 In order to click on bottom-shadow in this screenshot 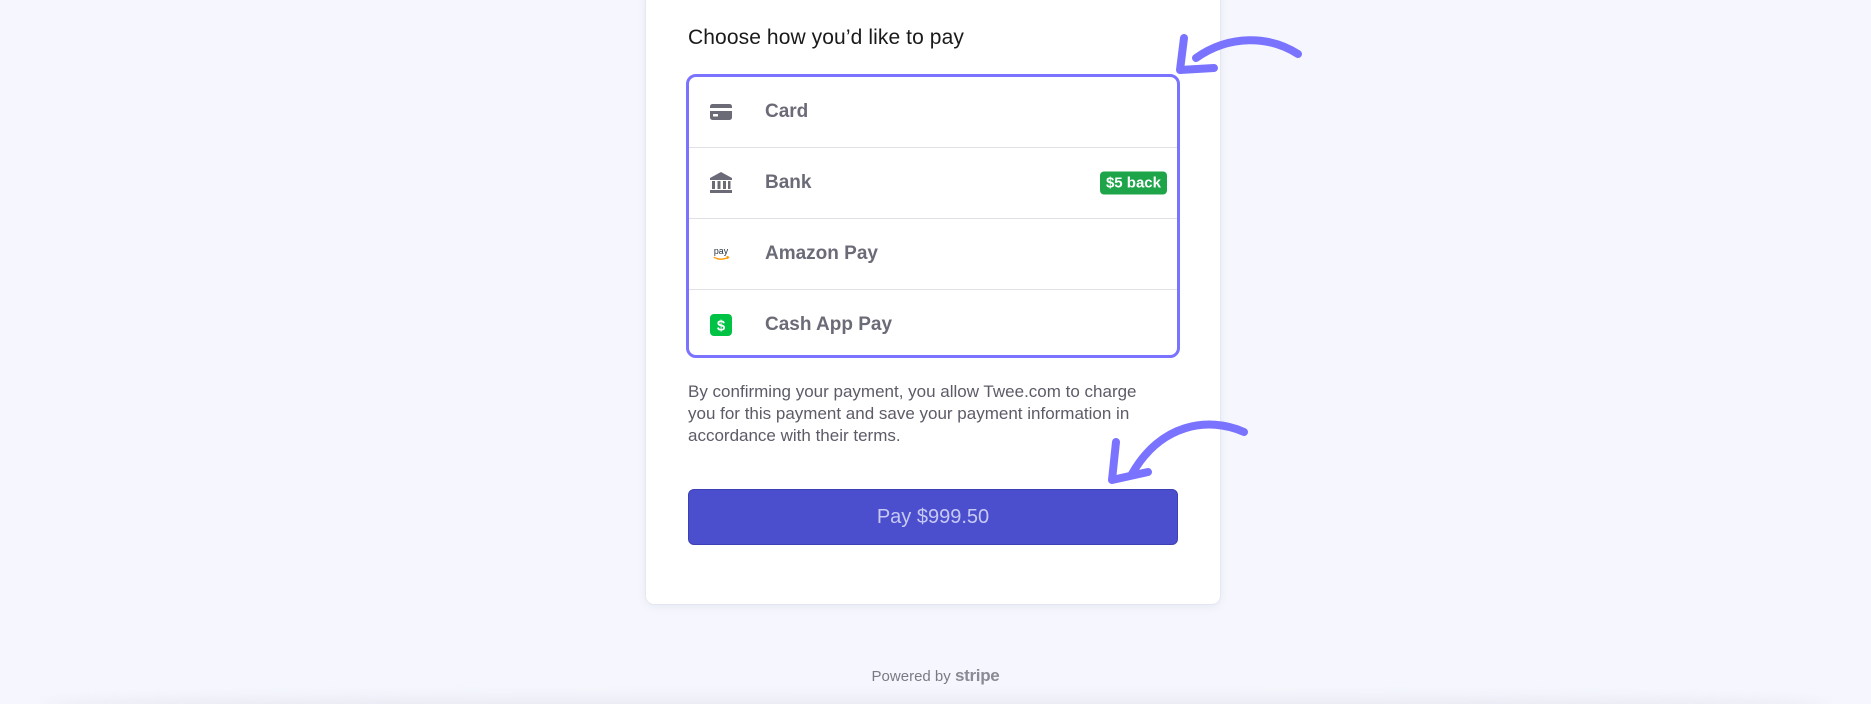, I will do `click(935, 697)`.